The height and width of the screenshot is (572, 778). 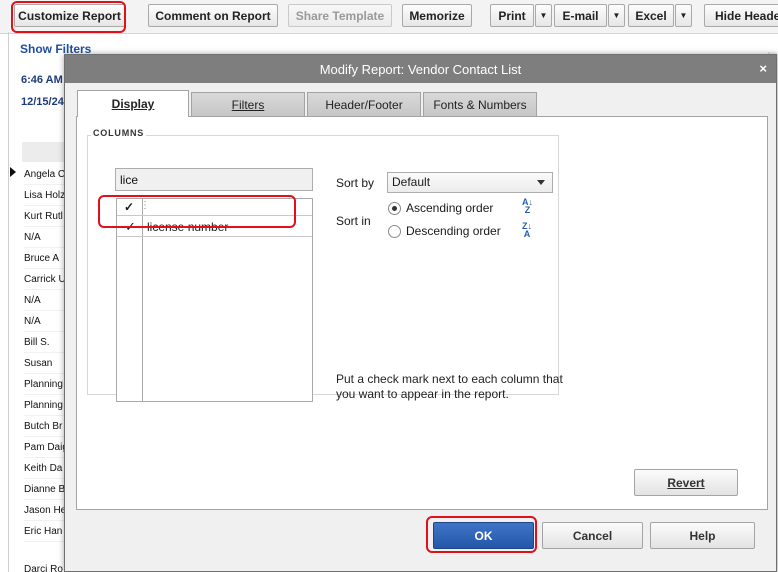 I want to click on check-column-header: ✓, so click(x=129, y=207).